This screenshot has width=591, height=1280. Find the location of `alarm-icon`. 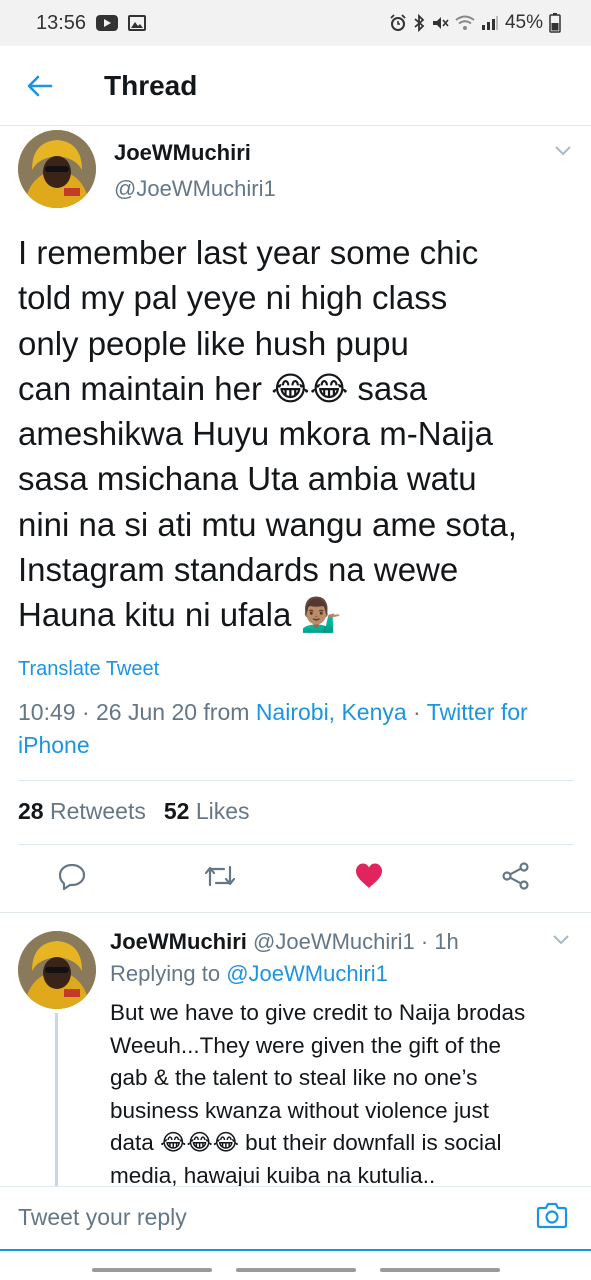

alarm-icon is located at coordinates (398, 23).